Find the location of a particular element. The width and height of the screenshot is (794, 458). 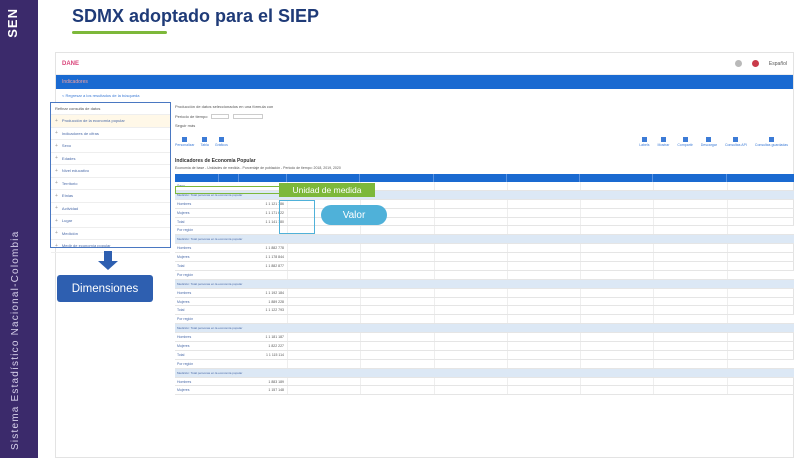

unit-highlight-box is located at coordinates (234, 190).